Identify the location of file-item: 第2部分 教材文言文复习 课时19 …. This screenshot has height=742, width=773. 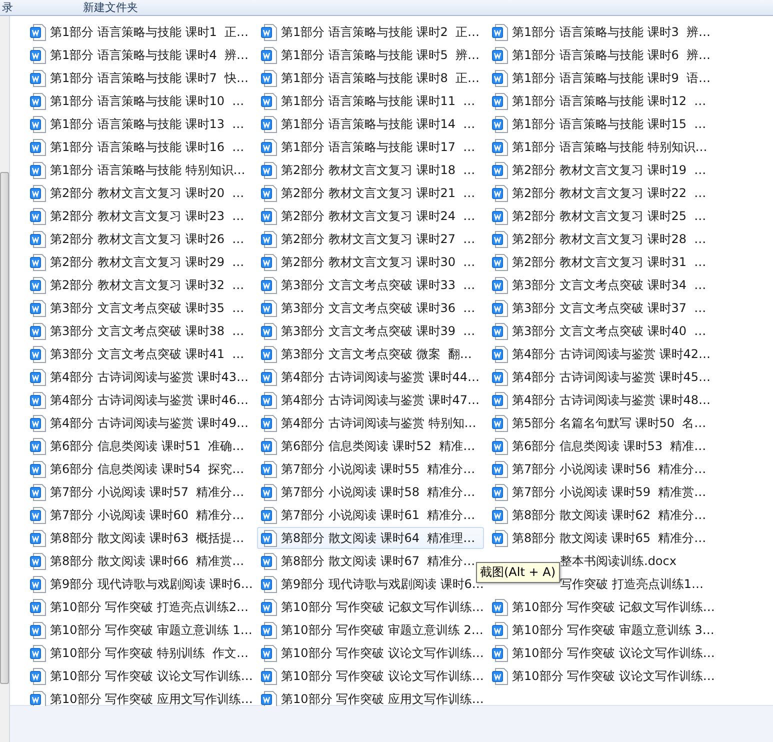
(601, 170).